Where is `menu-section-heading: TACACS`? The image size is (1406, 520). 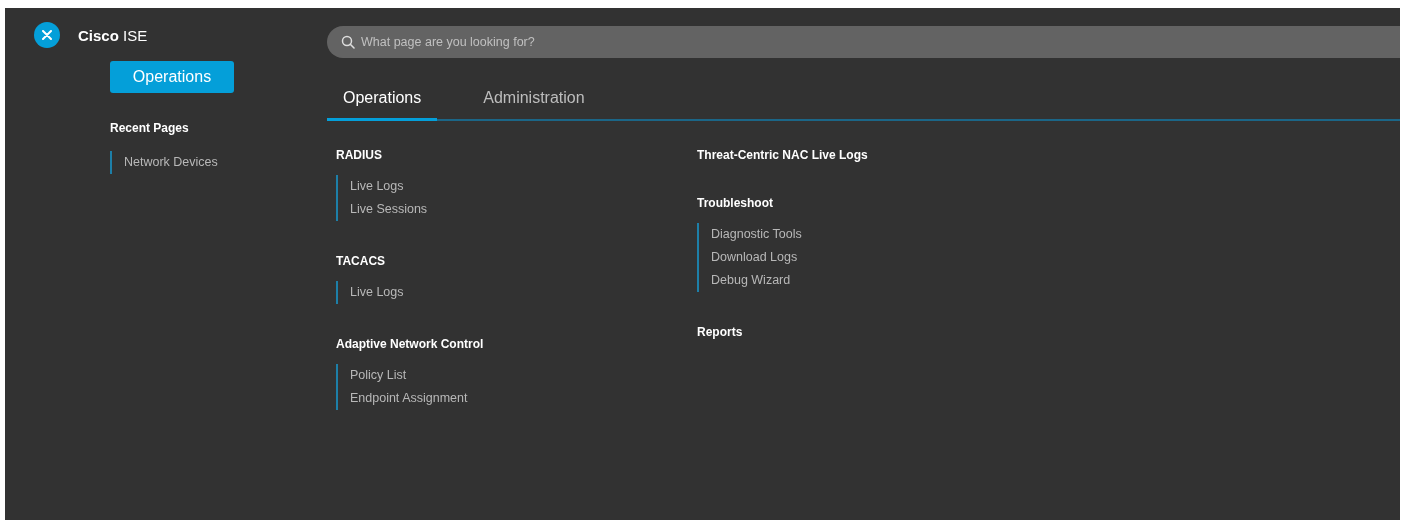
menu-section-heading: TACACS is located at coordinates (361, 261).